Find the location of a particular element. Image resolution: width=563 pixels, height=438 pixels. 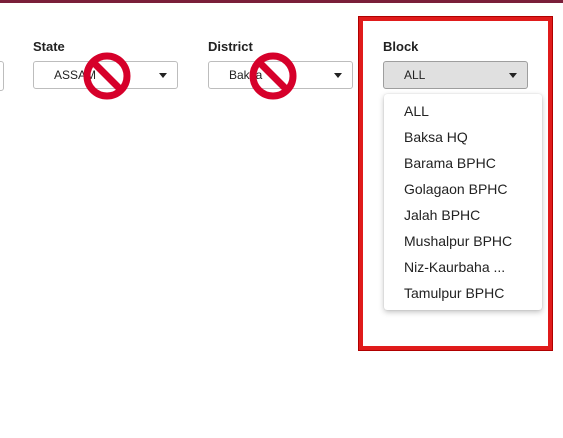

header-bar is located at coordinates (281, 1).